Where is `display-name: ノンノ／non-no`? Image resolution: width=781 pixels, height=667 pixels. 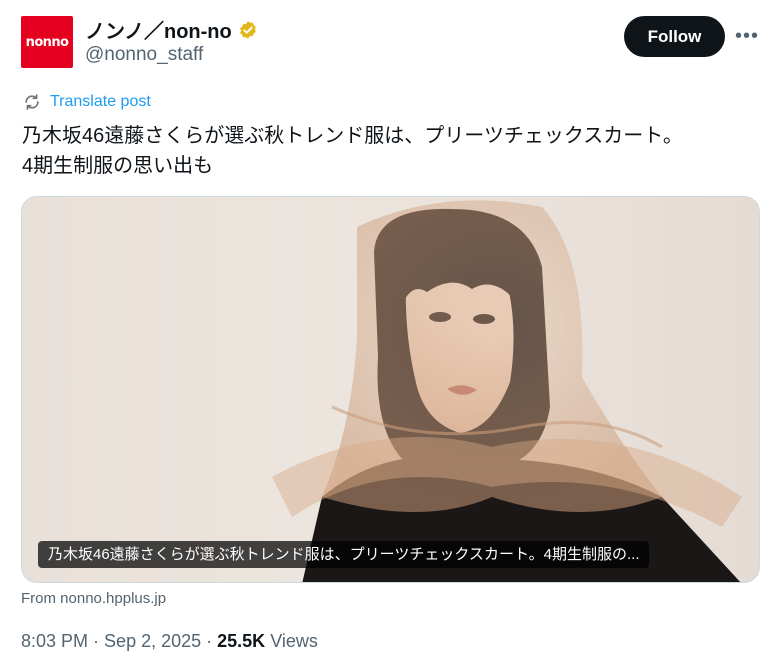
display-name: ノンノ／non-no is located at coordinates (171, 29).